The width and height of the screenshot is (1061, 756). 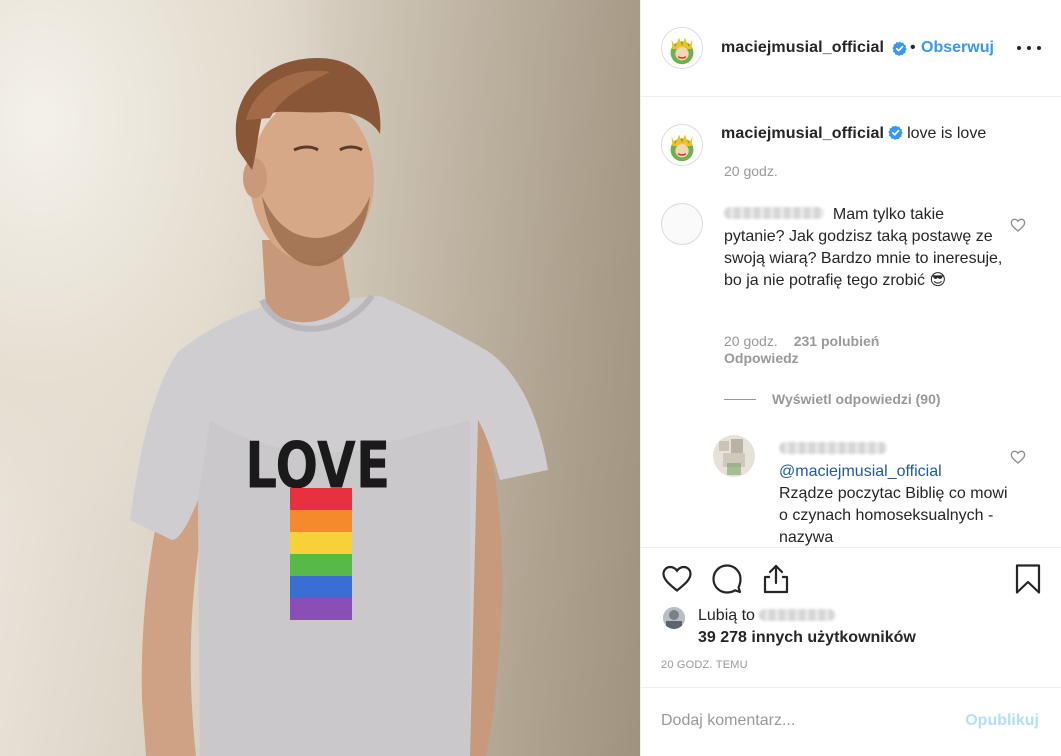 What do you see at coordinates (682, 145) in the screenshot?
I see `caption-author-avatar` at bounding box center [682, 145].